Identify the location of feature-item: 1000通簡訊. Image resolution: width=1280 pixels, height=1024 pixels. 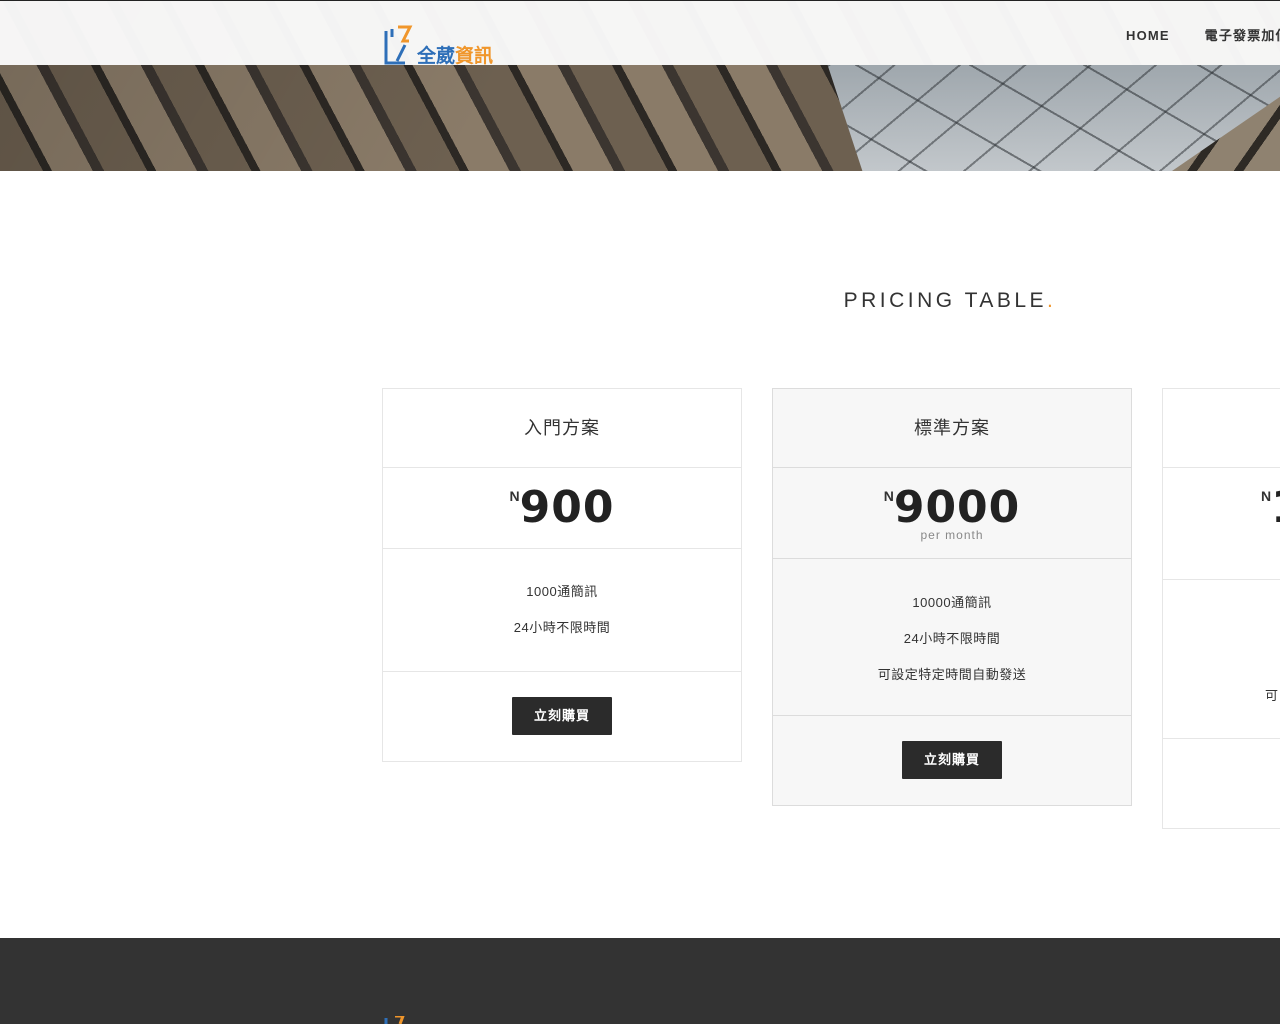
(562, 591).